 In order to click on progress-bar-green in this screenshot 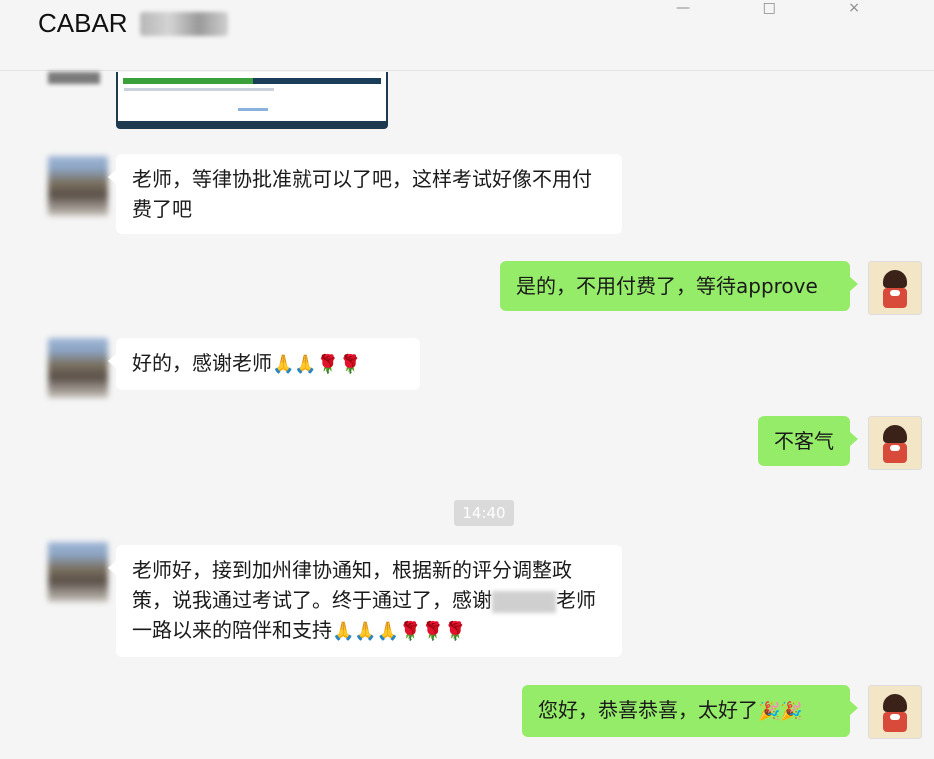, I will do `click(188, 81)`.